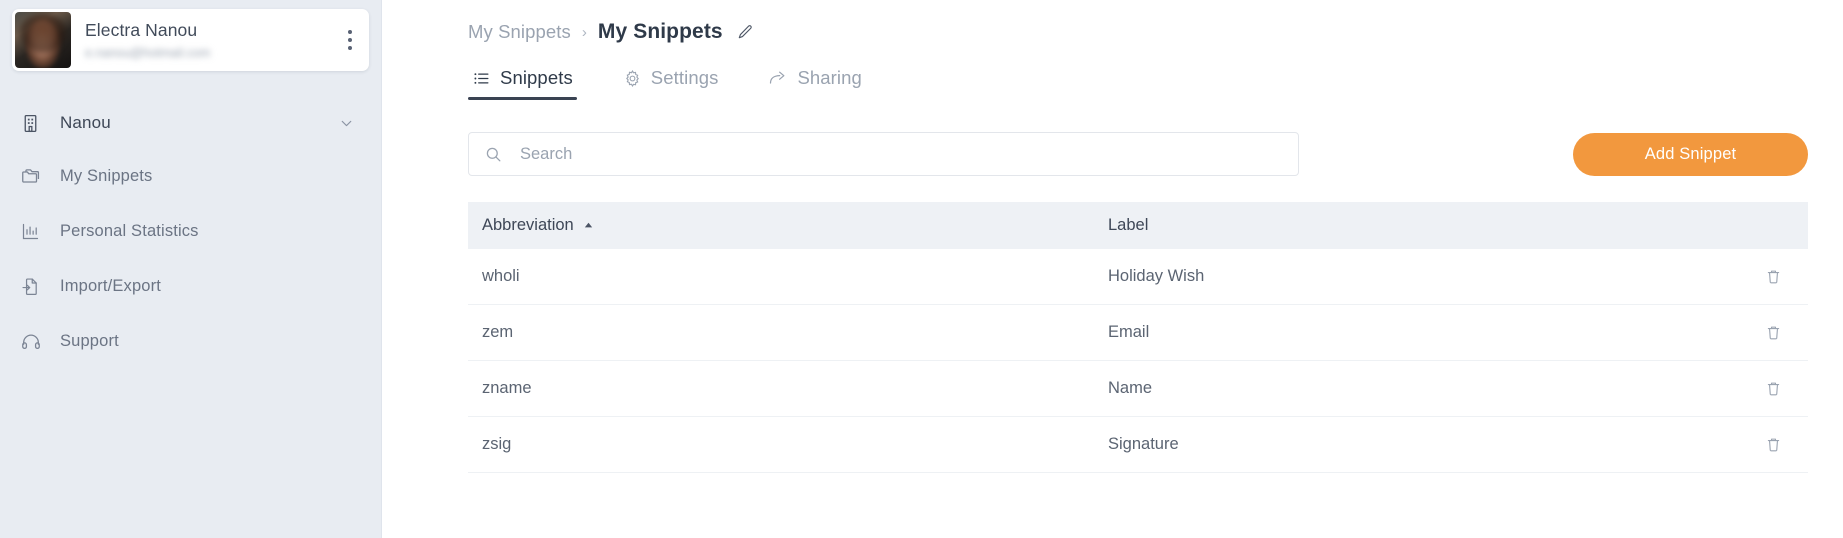 The image size is (1843, 538). I want to click on search-icon, so click(493, 154).